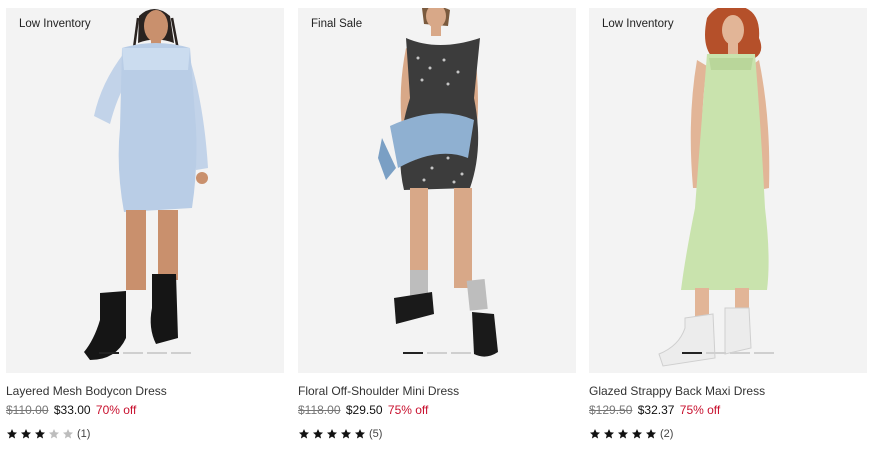 The width and height of the screenshot is (870, 455). I want to click on discount-label: 70% off, so click(116, 410).